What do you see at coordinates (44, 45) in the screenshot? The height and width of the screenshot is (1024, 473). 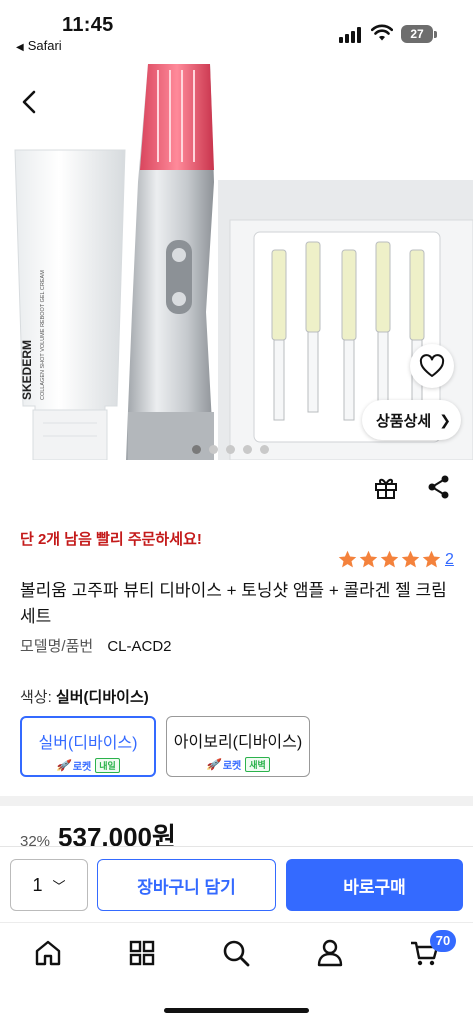 I see `back-app-label: Safari` at bounding box center [44, 45].